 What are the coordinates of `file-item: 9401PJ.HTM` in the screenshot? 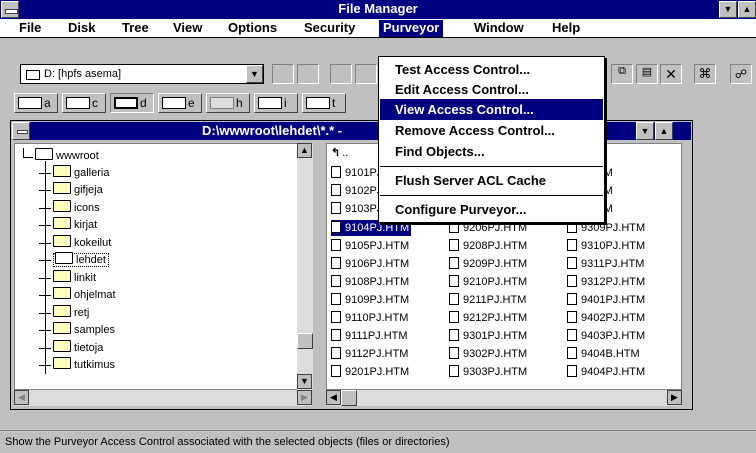 It's located at (607, 300).